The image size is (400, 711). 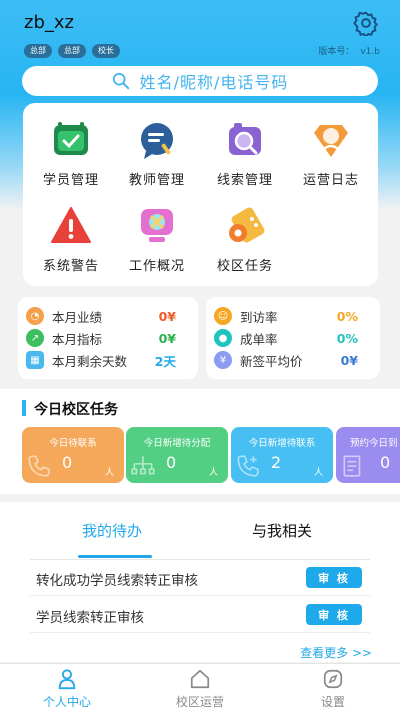 What do you see at coordinates (336, 652) in the screenshot?
I see `view-more-link: 查看更多 >>` at bounding box center [336, 652].